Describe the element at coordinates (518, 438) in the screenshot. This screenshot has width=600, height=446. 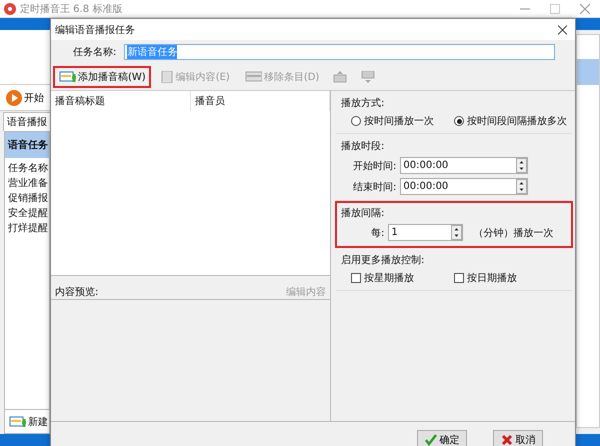
I see `cancel-button: 取消` at that location.